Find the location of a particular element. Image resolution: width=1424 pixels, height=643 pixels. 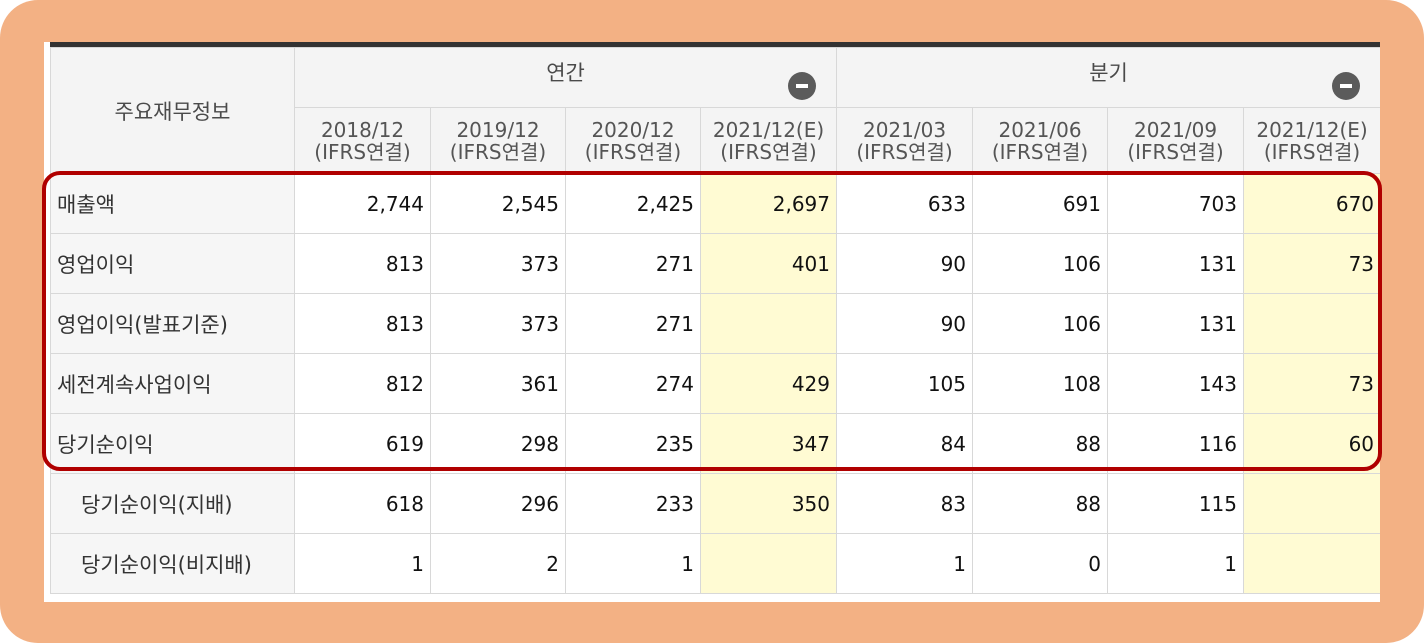

table-row: 영업이익(발표기준) 813 373 271 90 106 131 is located at coordinates (715, 323).